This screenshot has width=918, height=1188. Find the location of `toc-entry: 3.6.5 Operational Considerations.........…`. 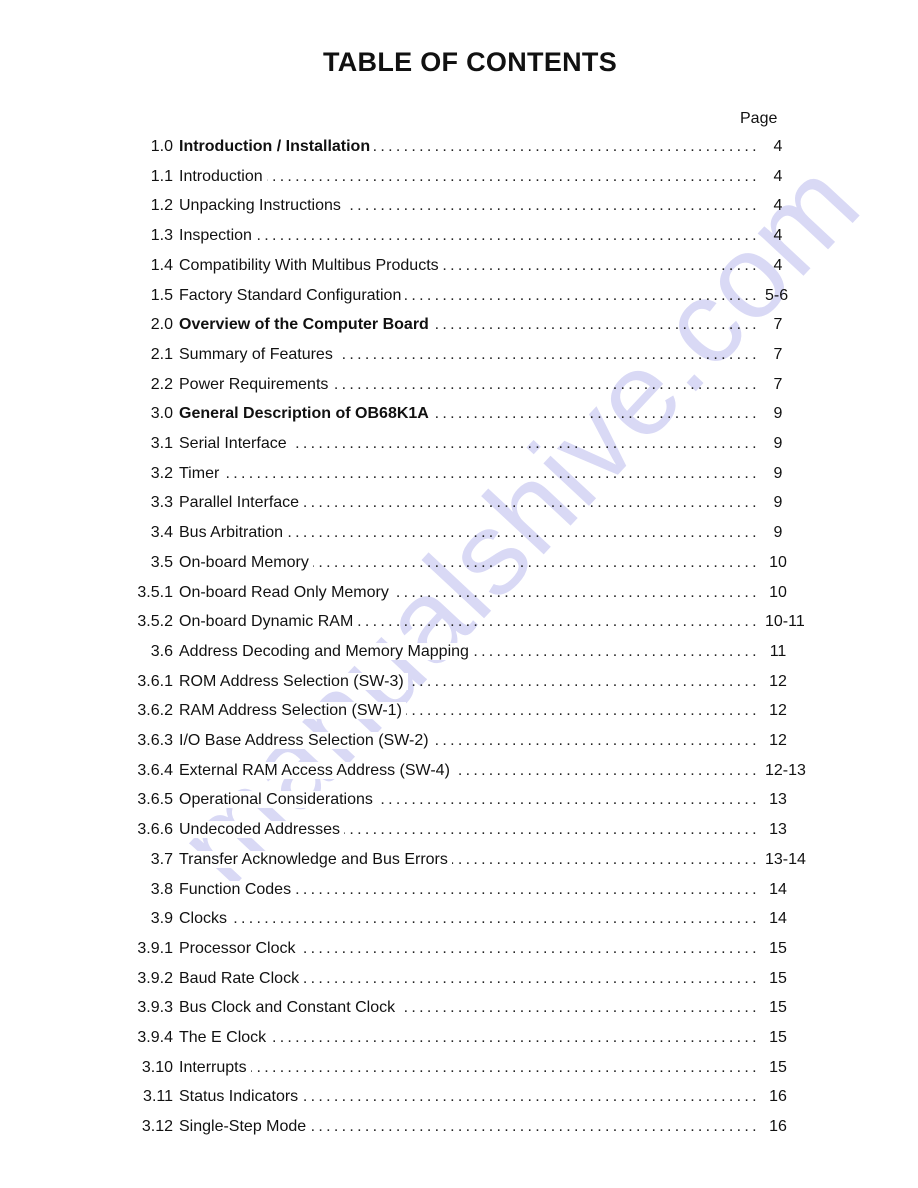

toc-entry: 3.6.5 Operational Considerations.........… is located at coordinates (459, 800).